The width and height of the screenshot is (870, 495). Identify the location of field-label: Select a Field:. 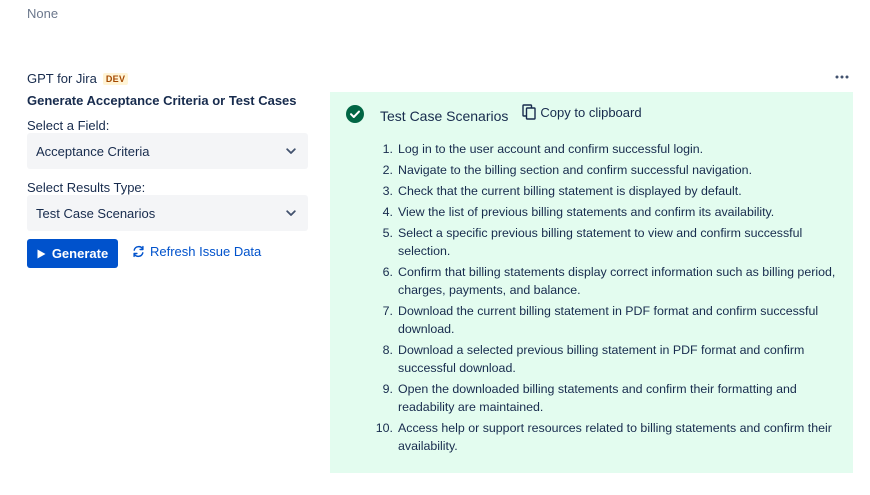
(68, 125).